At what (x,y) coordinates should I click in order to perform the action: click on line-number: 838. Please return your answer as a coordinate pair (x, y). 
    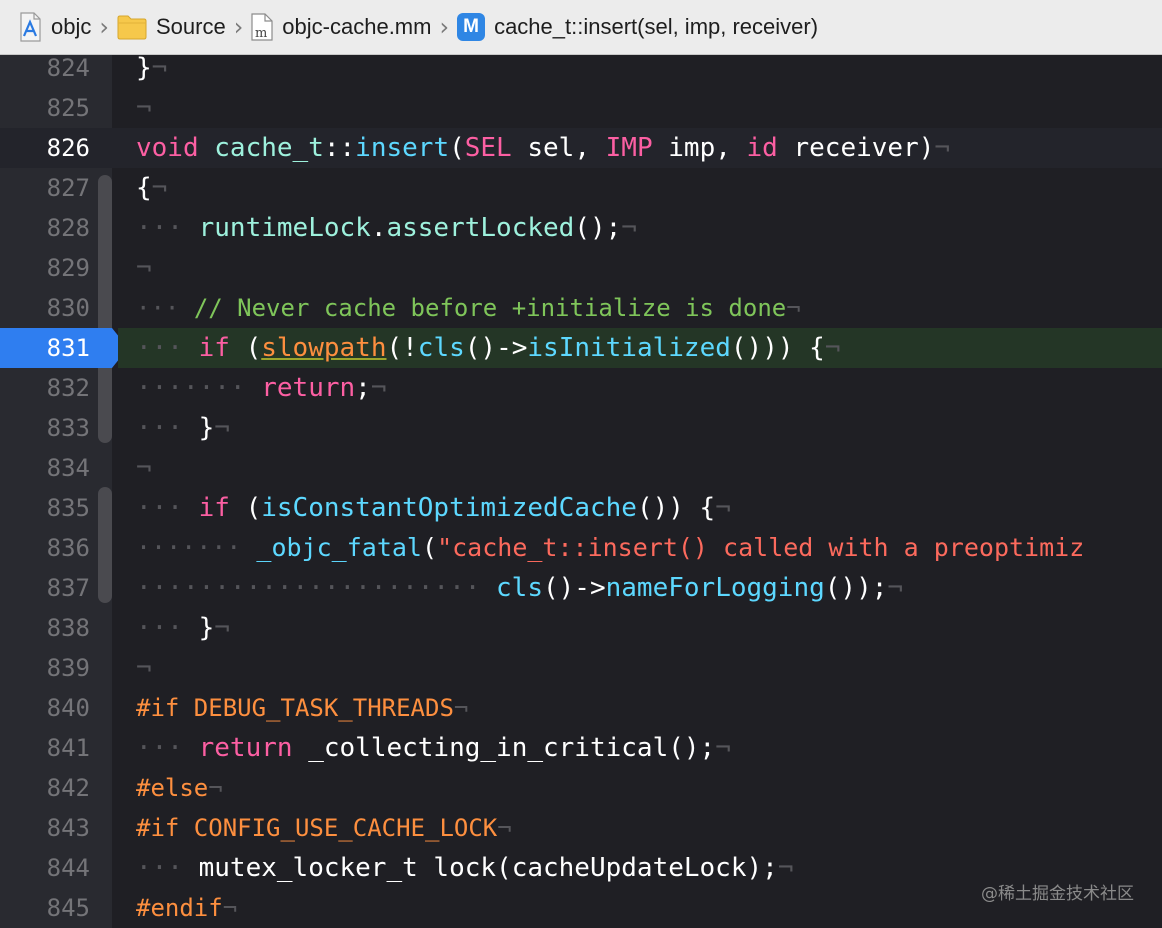
    Looking at the image, I should click on (68, 628).